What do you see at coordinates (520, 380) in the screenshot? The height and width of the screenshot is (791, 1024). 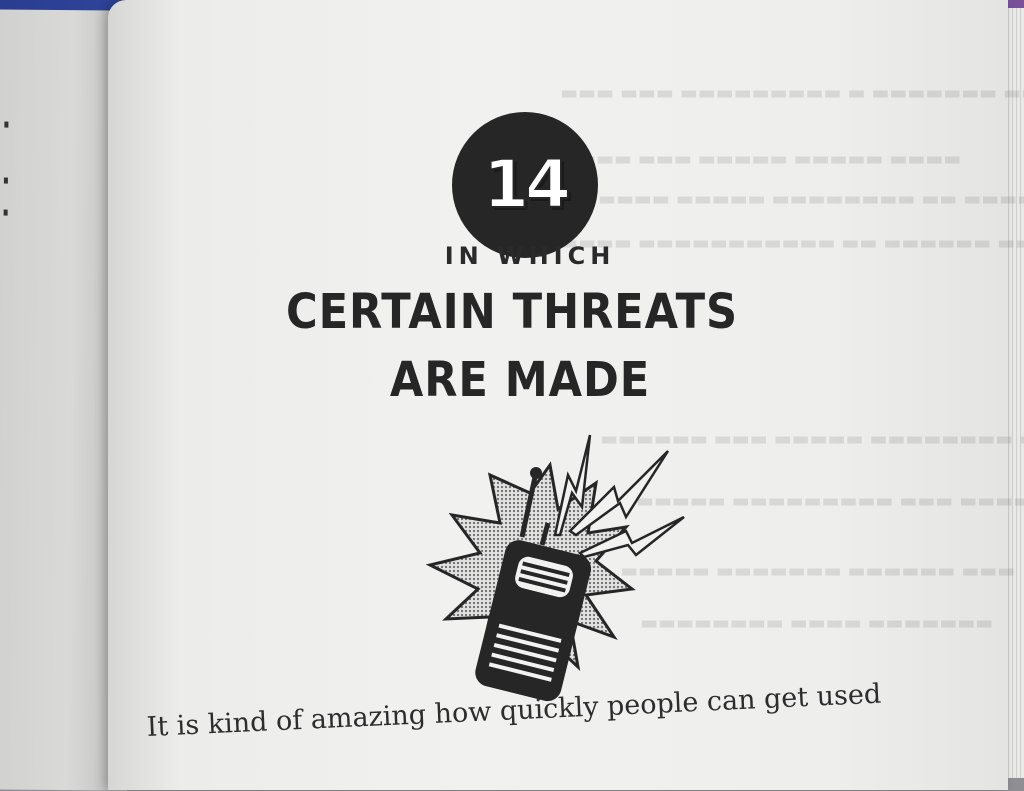 I see `chapter-title-line-2: ARE MADE` at bounding box center [520, 380].